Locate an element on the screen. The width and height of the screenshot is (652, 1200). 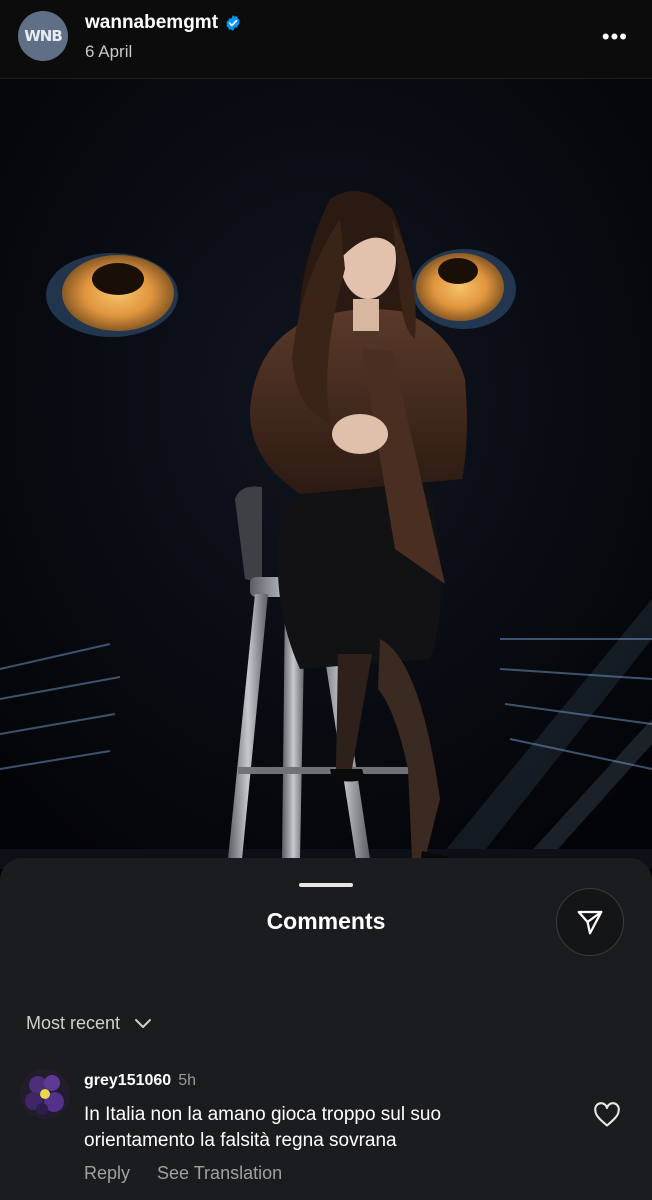
sort-dropdown: Most recent is located at coordinates (89, 1023).